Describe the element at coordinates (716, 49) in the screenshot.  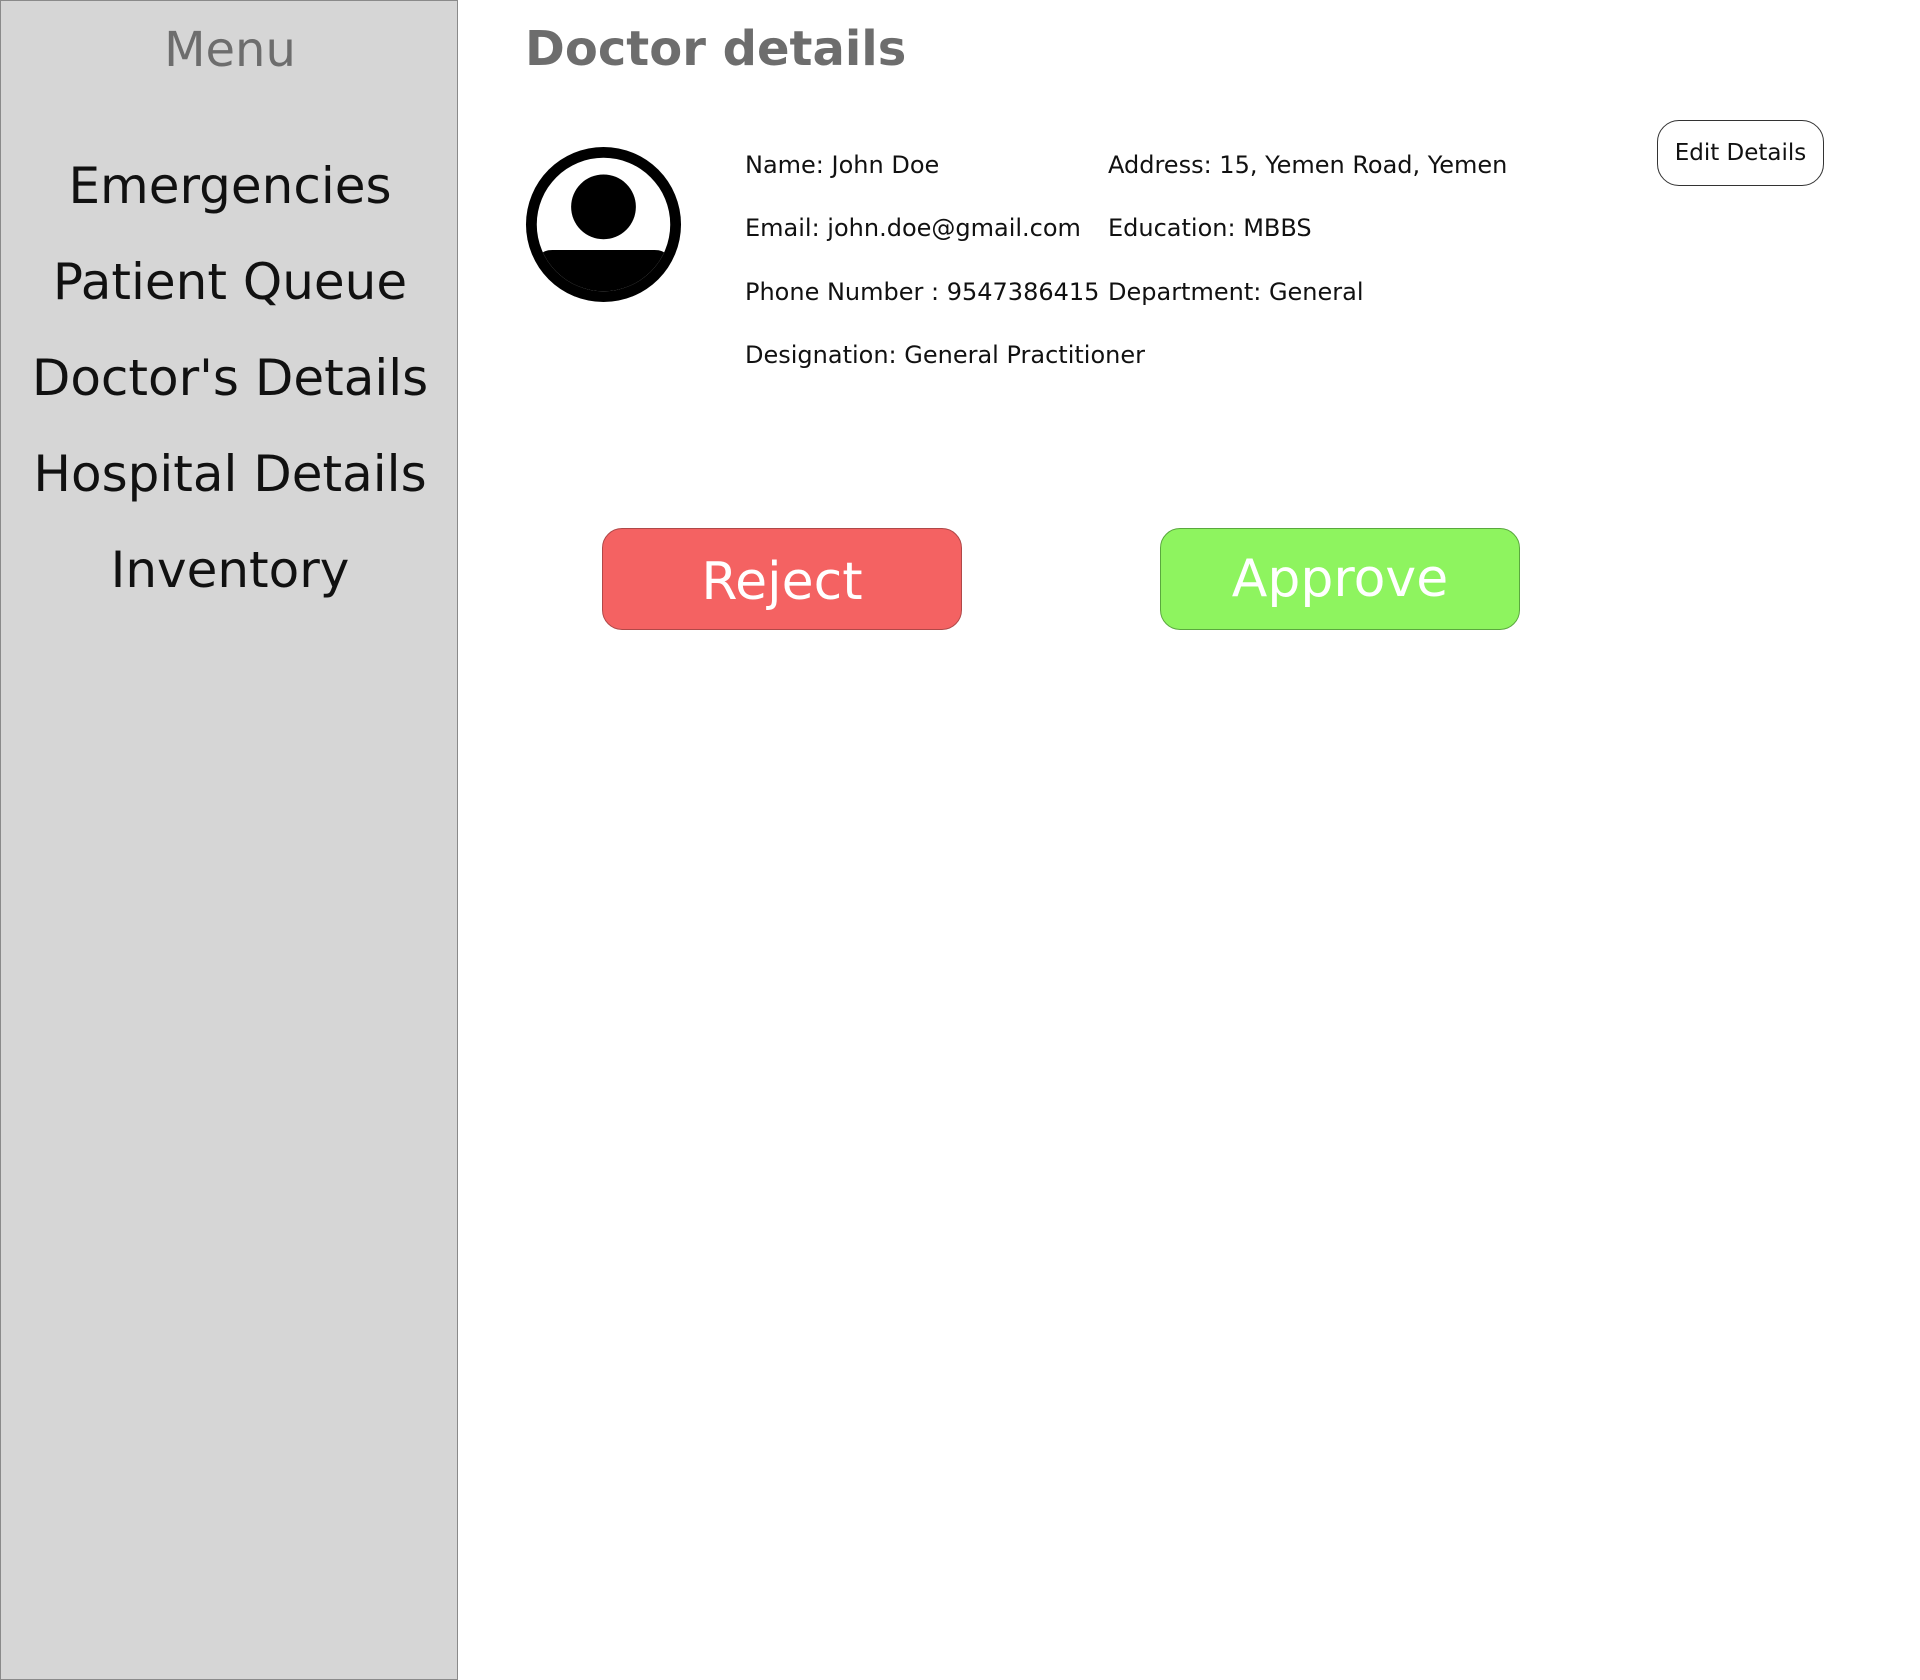
I see `page-title: Doctor details` at that location.